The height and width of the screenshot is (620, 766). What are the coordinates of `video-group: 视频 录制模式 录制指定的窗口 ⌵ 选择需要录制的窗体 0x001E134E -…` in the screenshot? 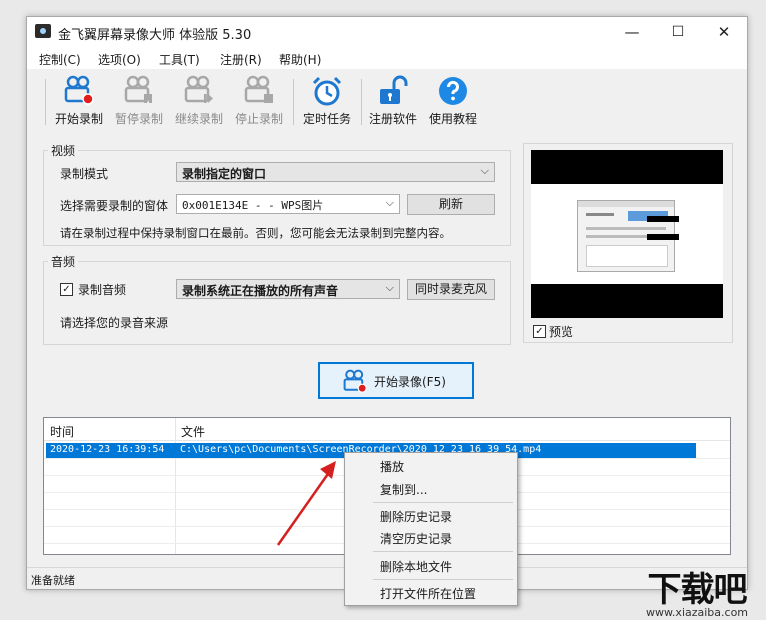 It's located at (277, 194).